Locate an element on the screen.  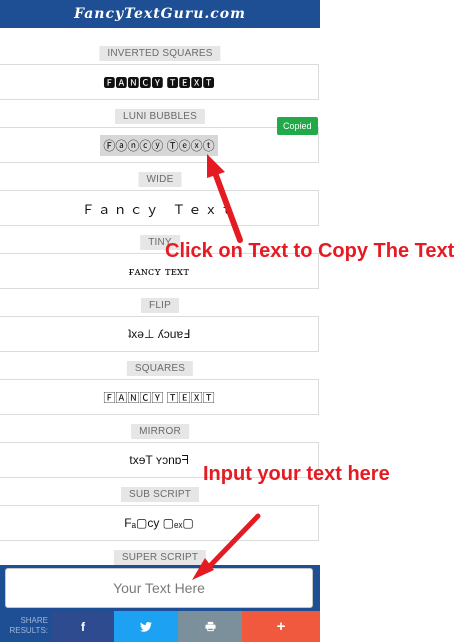
more-share-button: + is located at coordinates (281, 626).